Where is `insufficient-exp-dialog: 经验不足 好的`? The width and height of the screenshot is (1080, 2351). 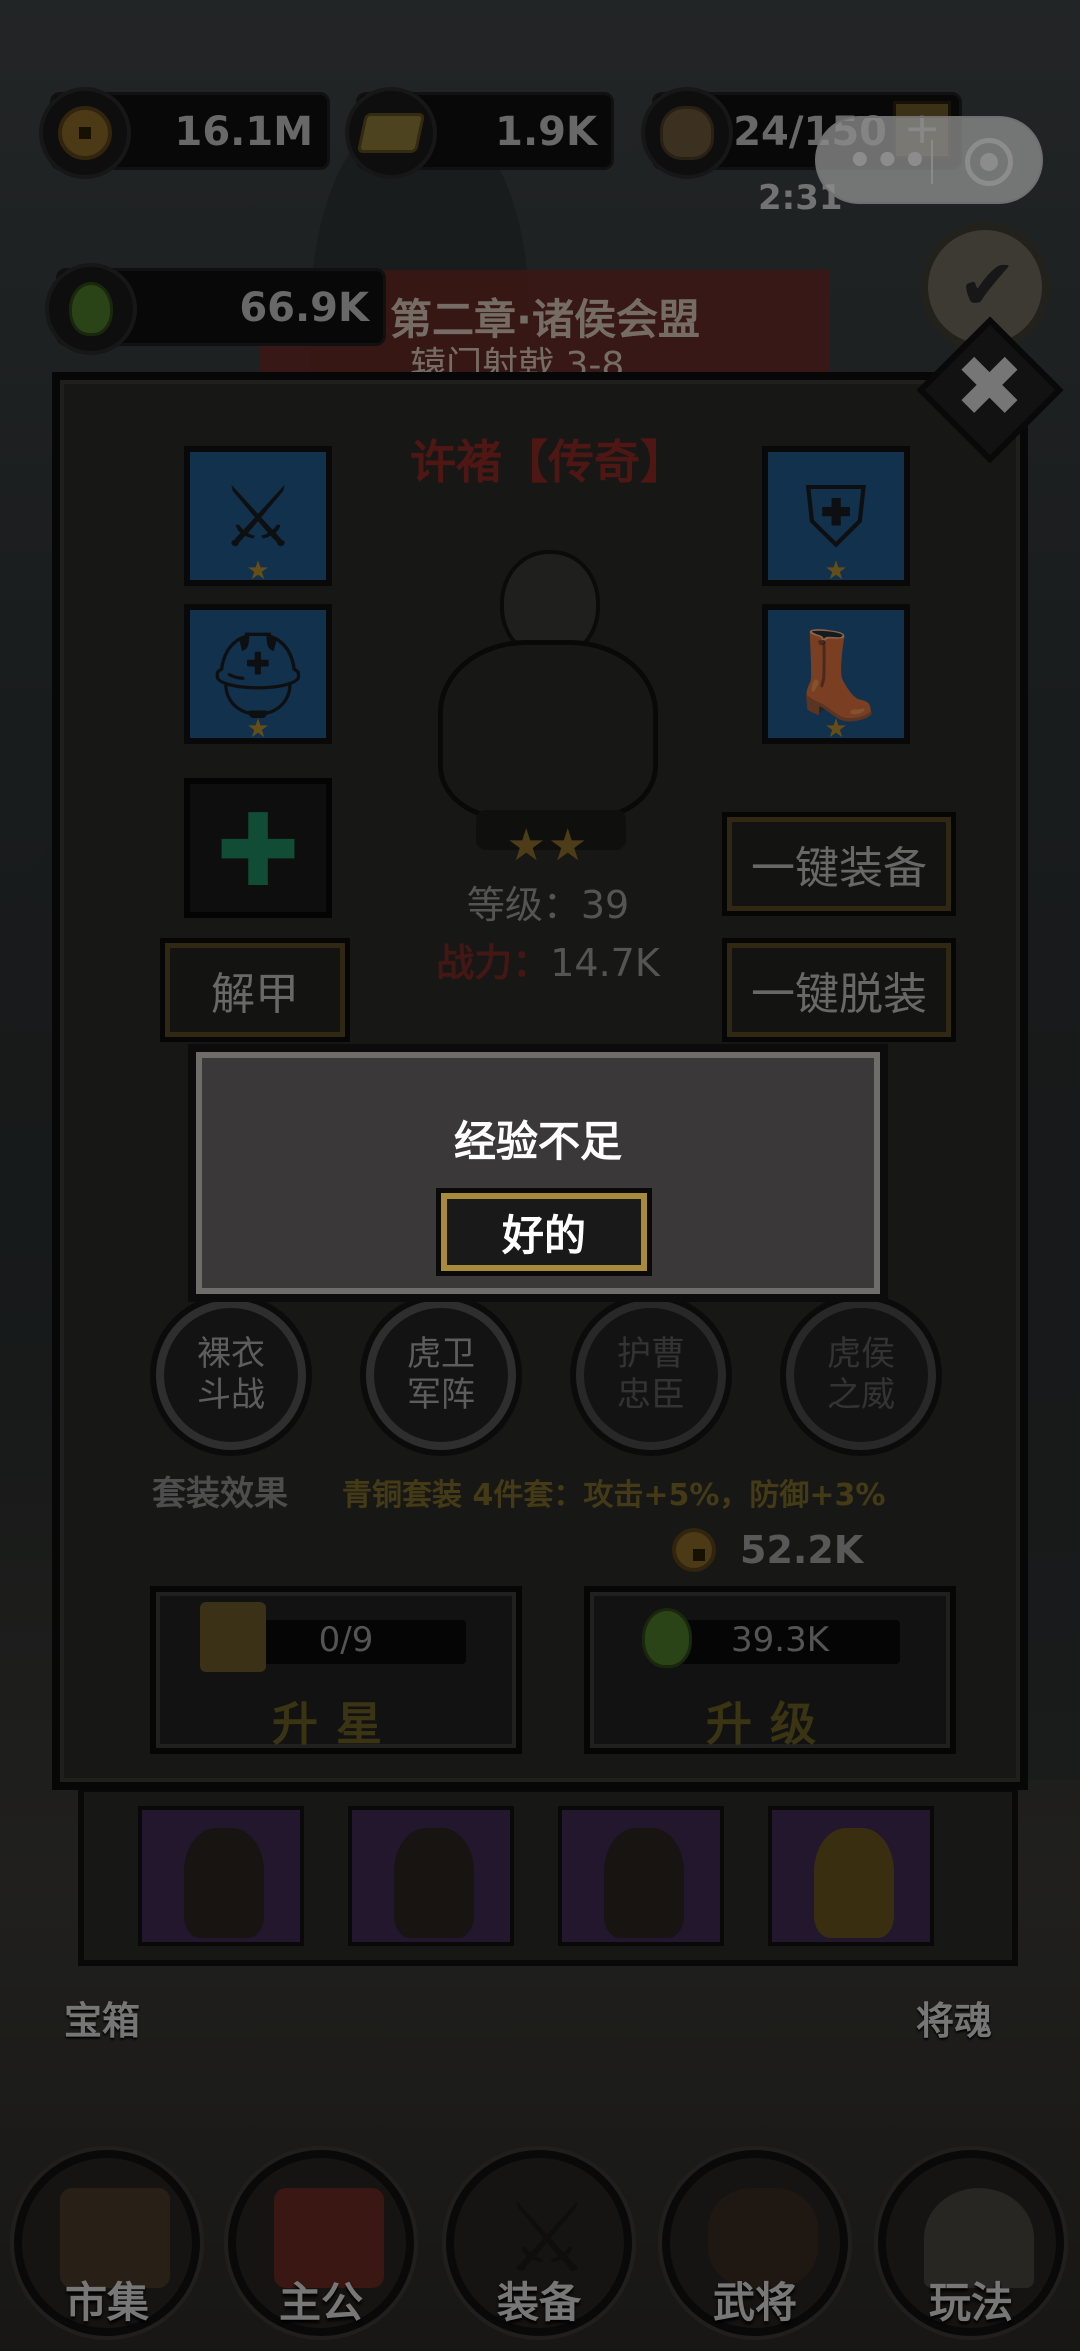 insufficient-exp-dialog: 经验不足 好的 is located at coordinates (538, 1173).